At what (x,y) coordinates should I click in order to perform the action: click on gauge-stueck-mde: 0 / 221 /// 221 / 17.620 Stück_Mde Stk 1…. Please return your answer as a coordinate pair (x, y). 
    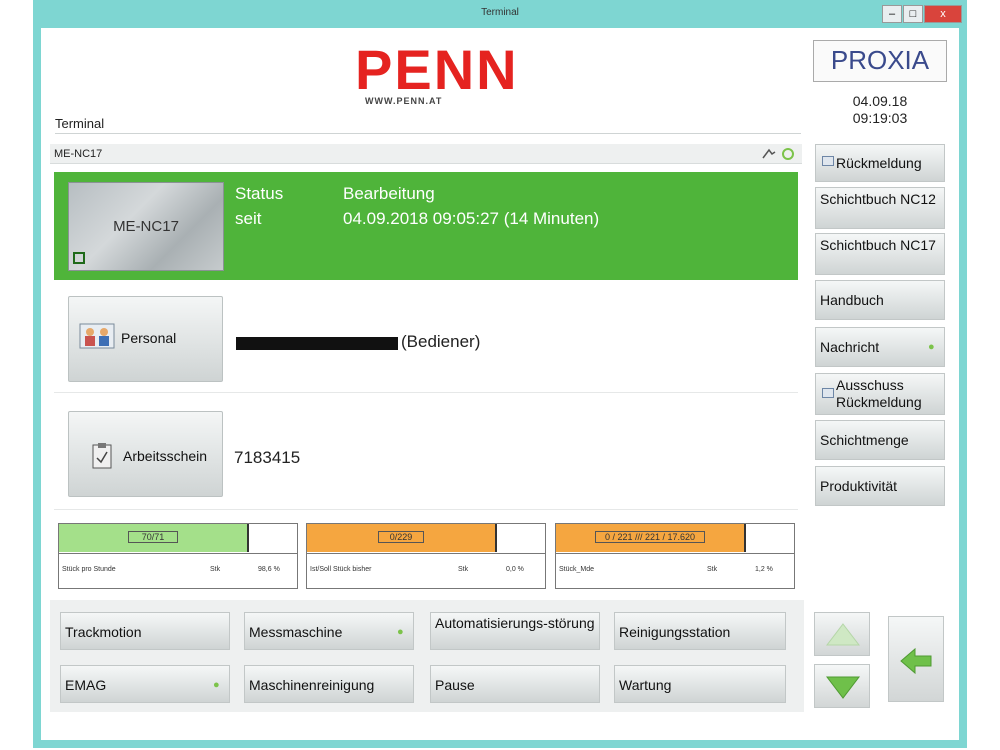
    Looking at the image, I should click on (675, 556).